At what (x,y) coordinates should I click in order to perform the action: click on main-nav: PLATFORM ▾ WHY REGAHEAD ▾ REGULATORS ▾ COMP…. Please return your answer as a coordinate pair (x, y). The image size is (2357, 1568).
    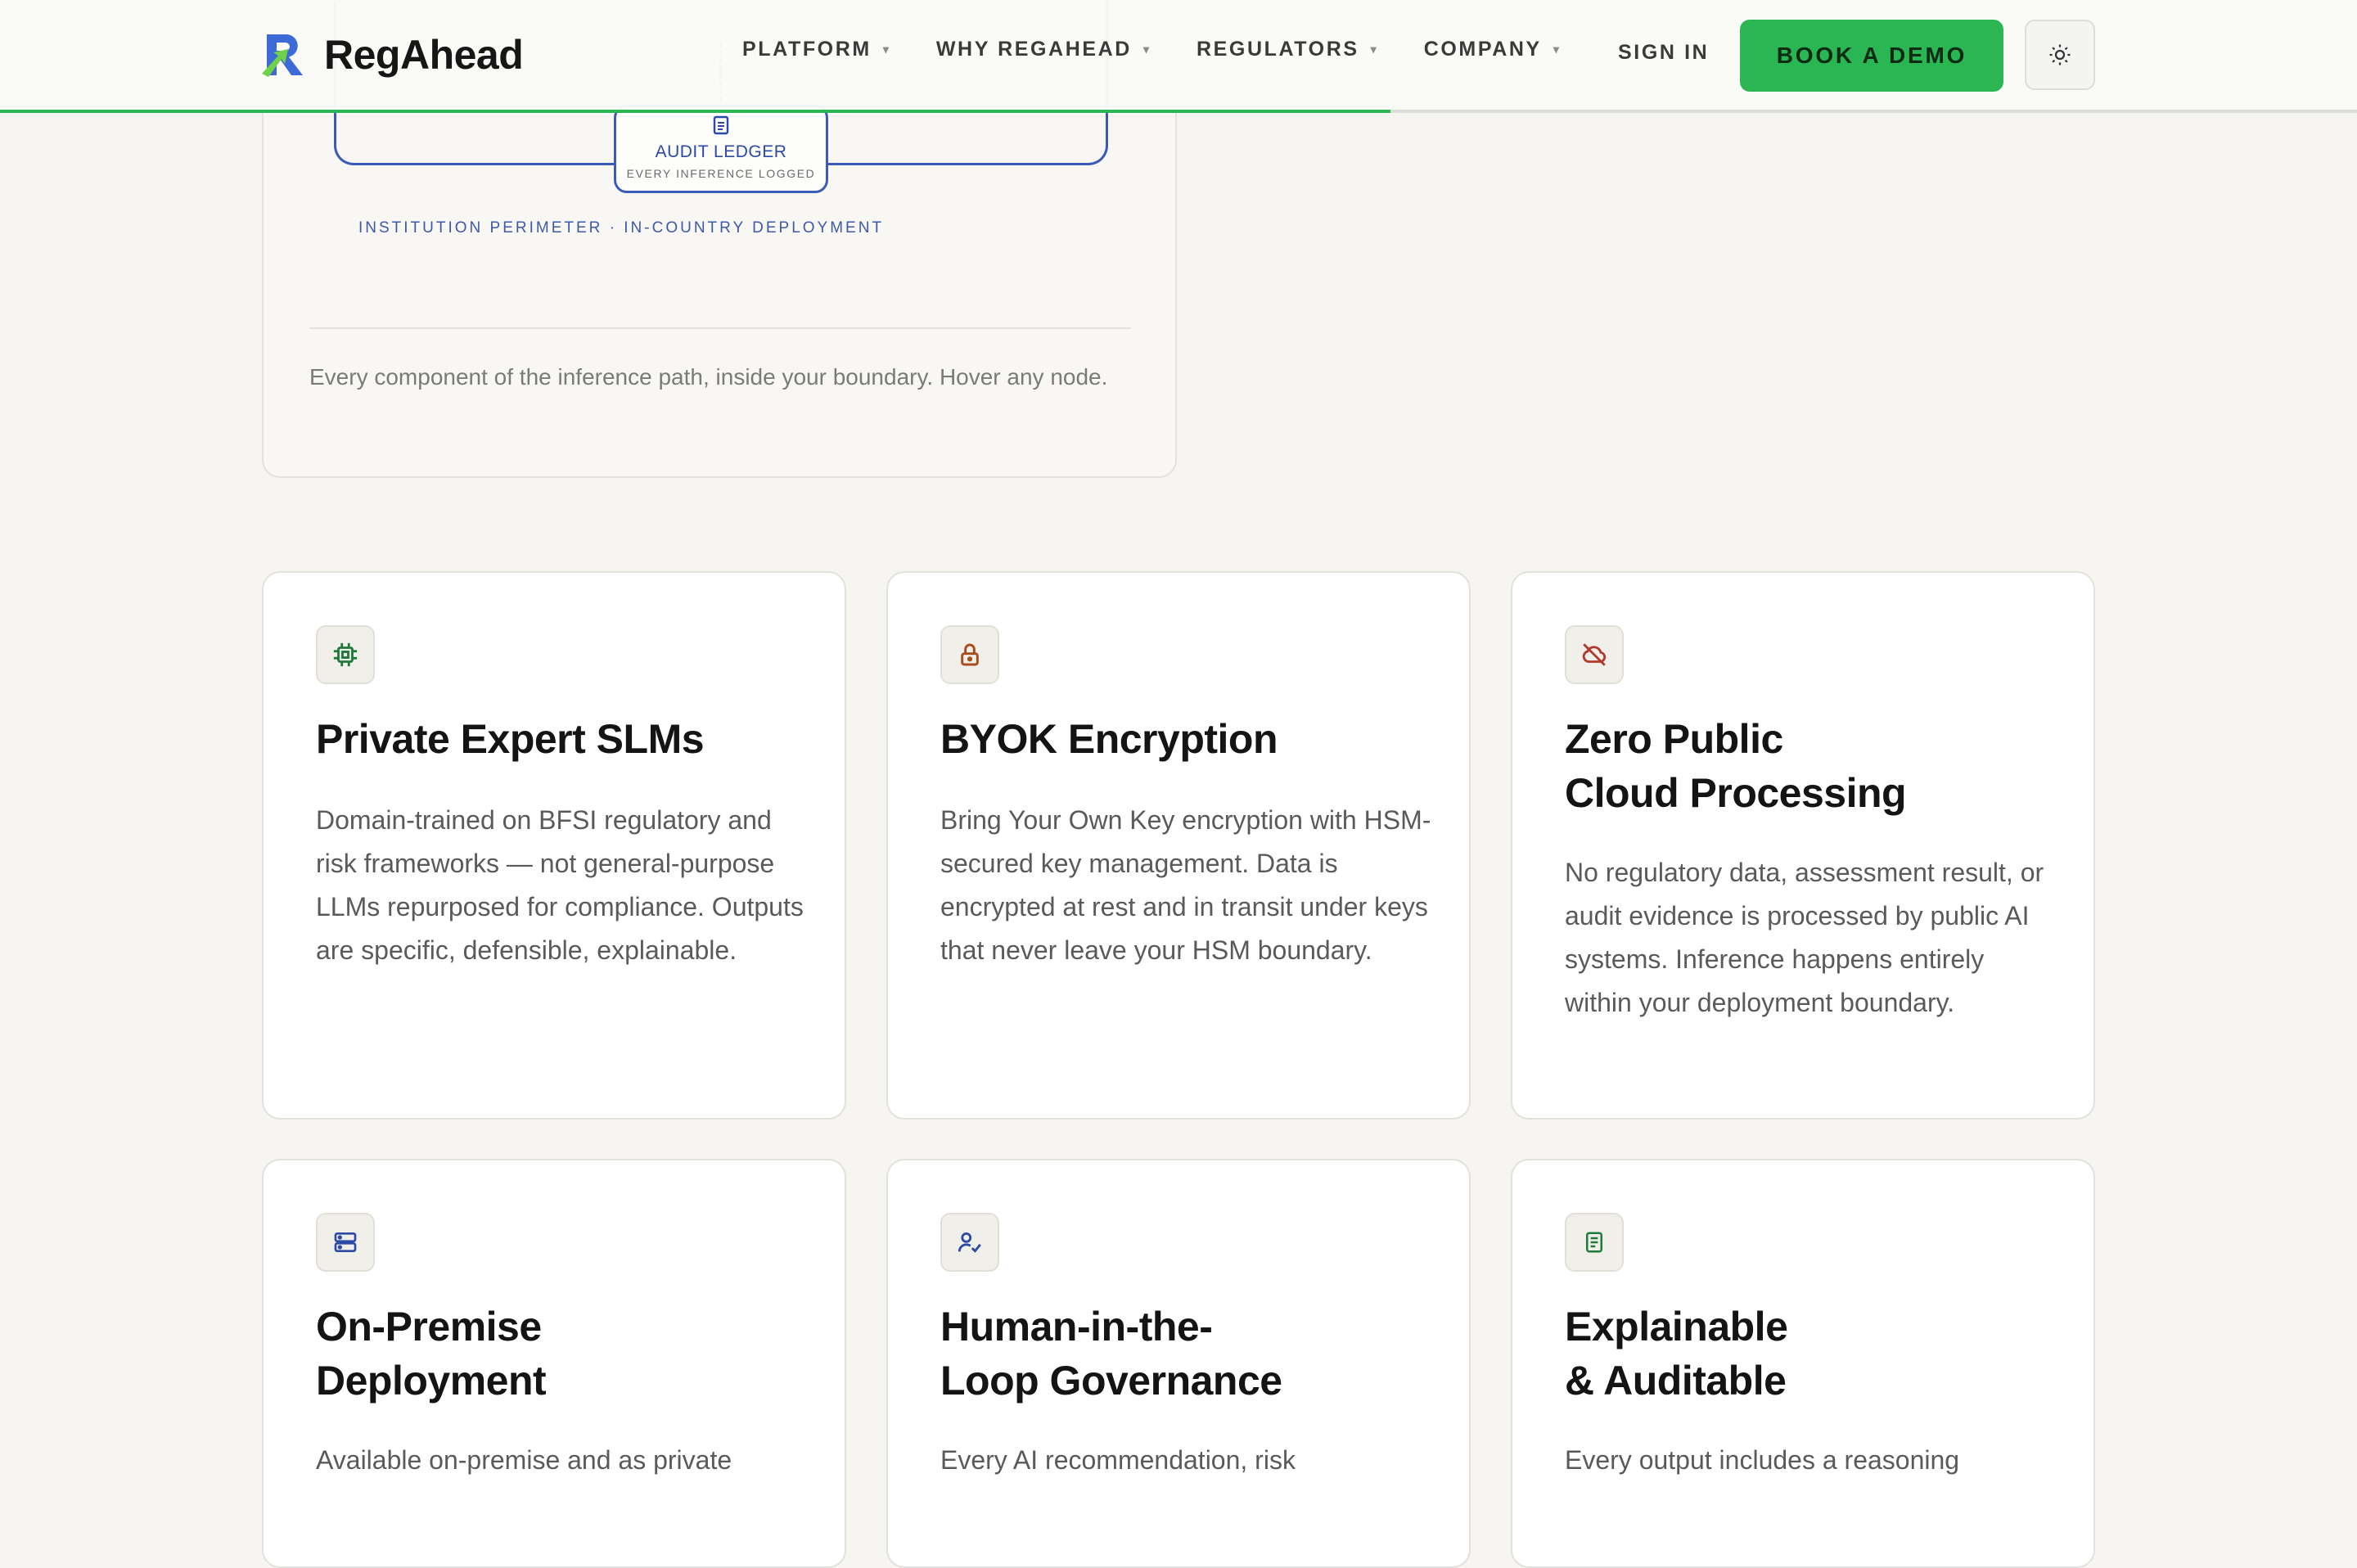
    Looking at the image, I should click on (1174, 49).